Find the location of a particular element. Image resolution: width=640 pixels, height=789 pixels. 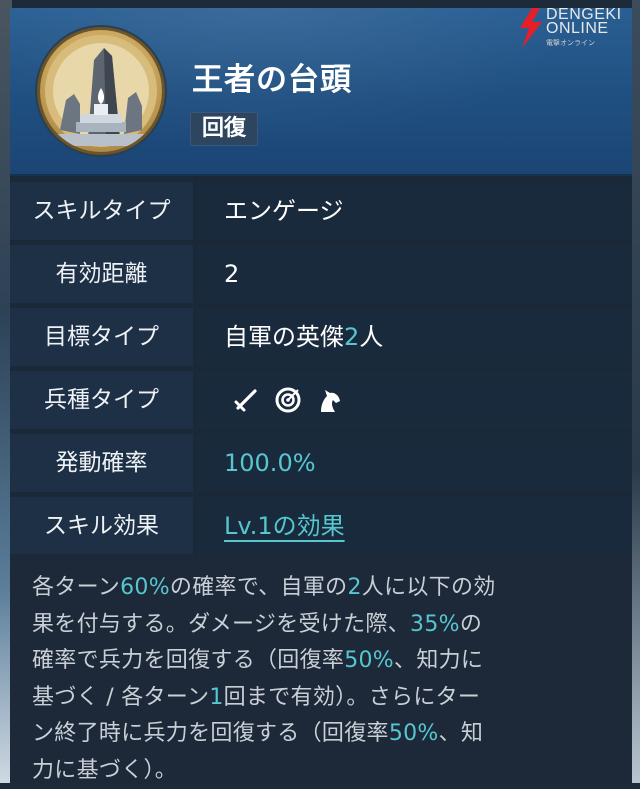

target-prefix: 自軍の英傑 is located at coordinates (284, 337).